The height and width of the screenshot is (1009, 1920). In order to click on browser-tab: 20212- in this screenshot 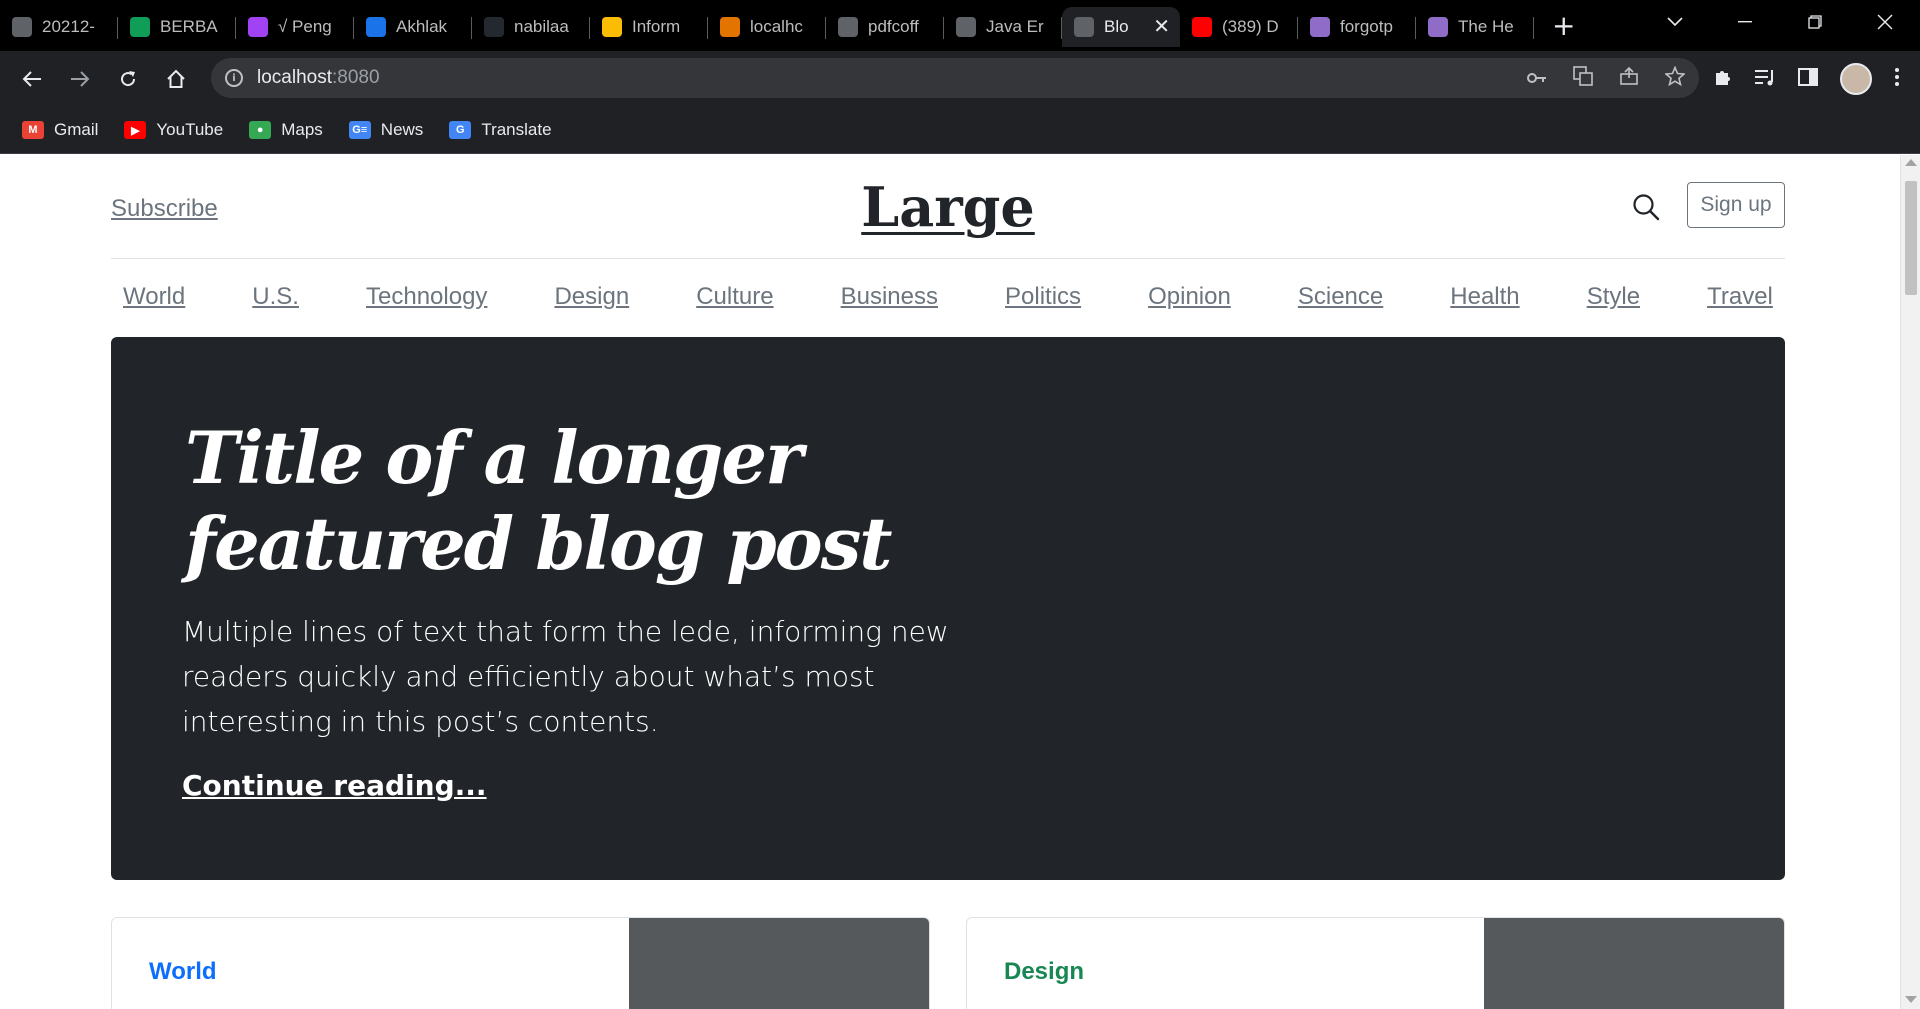, I will do `click(59, 27)`.